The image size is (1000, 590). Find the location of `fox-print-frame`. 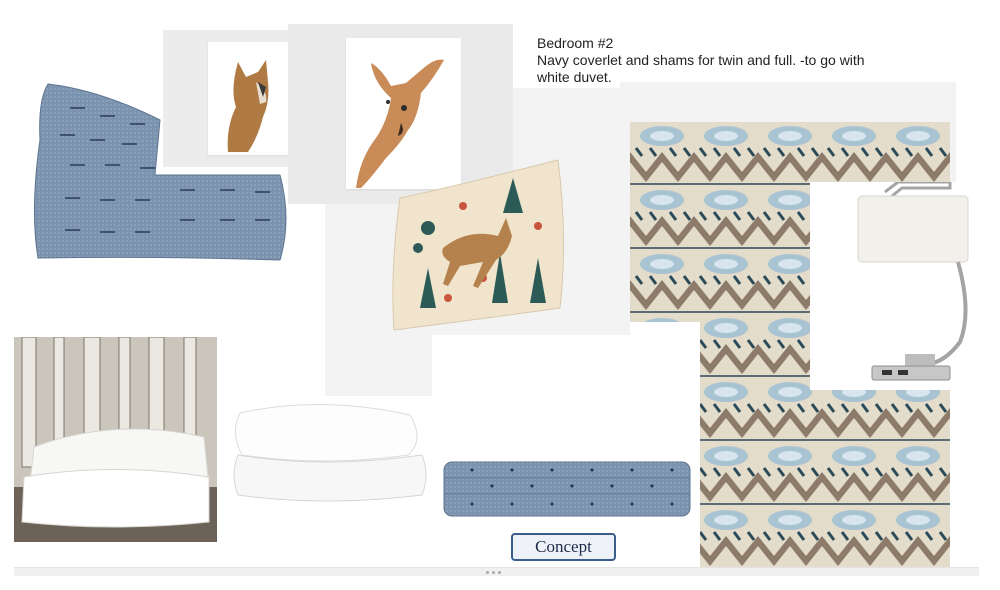

fox-print-frame is located at coordinates (253, 98).